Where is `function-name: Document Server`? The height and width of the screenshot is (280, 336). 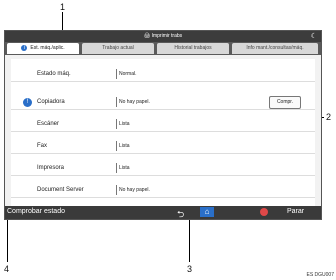
function-name: Document Server is located at coordinates (60, 190).